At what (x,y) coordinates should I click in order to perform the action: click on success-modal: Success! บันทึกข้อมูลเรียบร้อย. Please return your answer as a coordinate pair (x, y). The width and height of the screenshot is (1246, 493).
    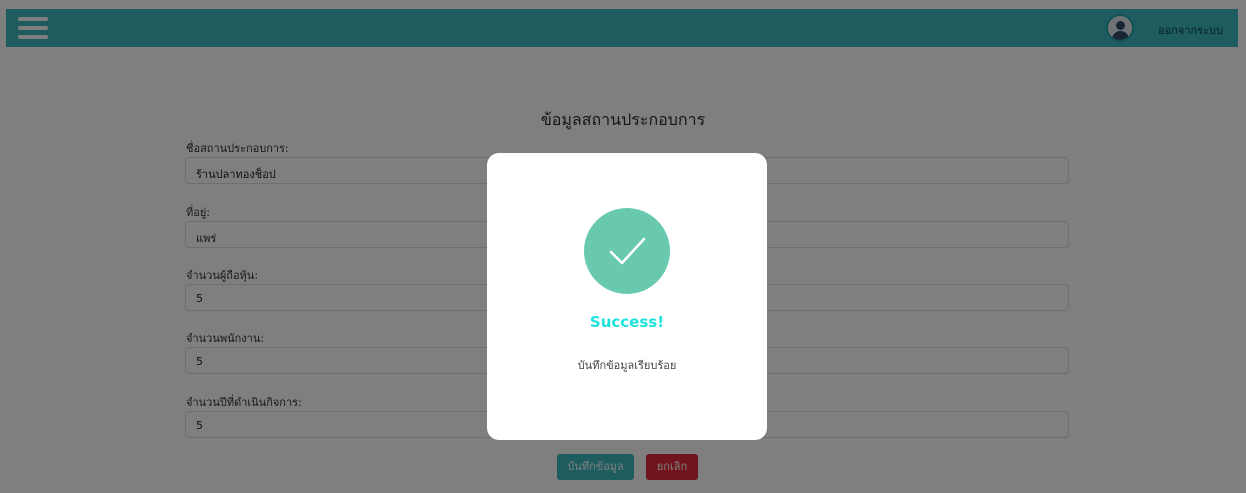
    Looking at the image, I should click on (627, 296).